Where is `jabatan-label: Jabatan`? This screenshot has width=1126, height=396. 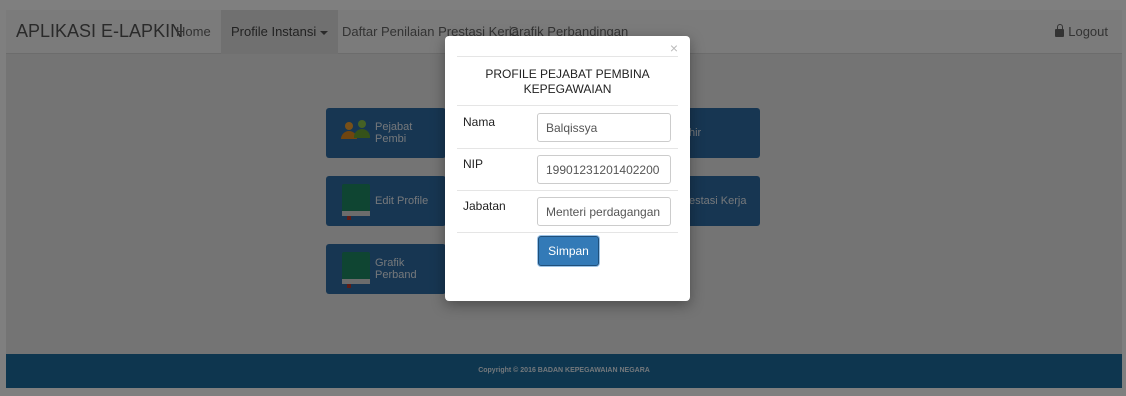
jabatan-label: Jabatan is located at coordinates (484, 206).